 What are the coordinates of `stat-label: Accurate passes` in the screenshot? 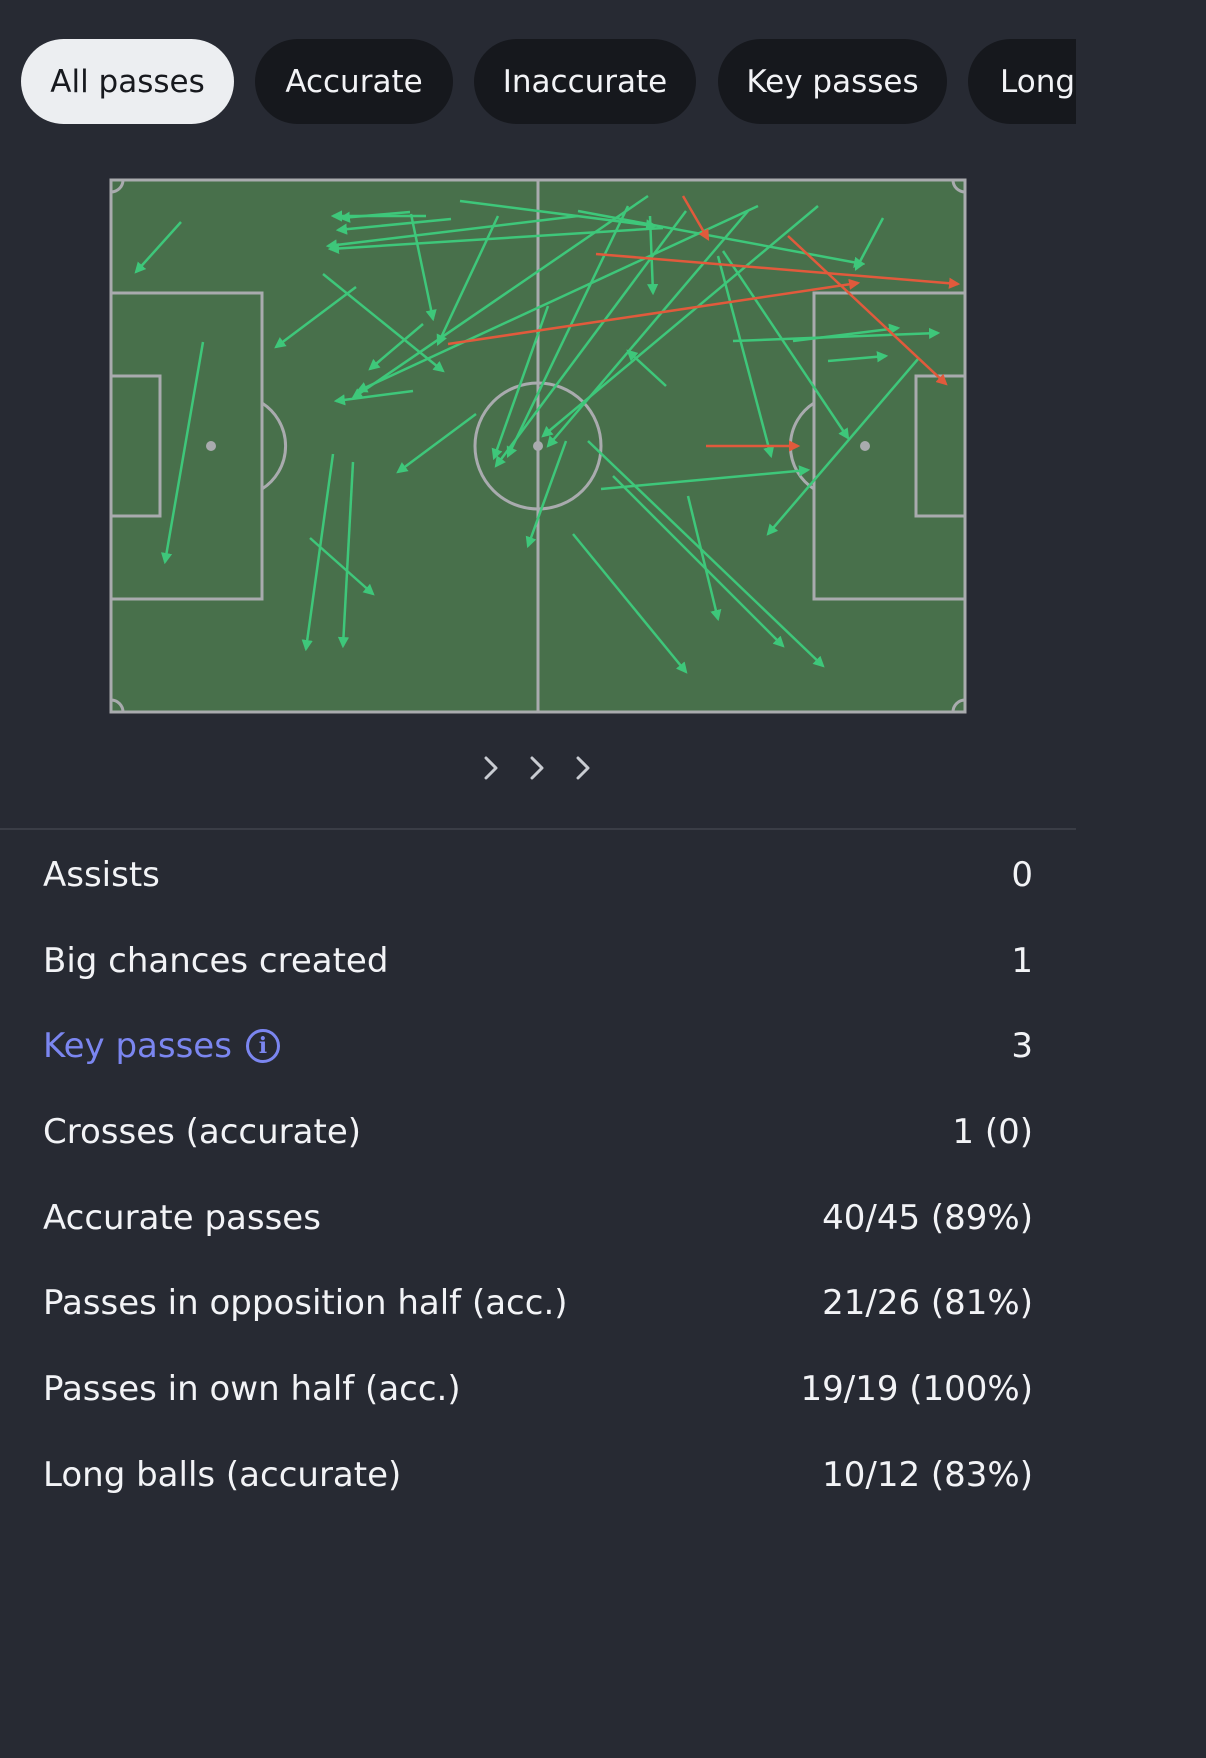 It's located at (182, 1217).